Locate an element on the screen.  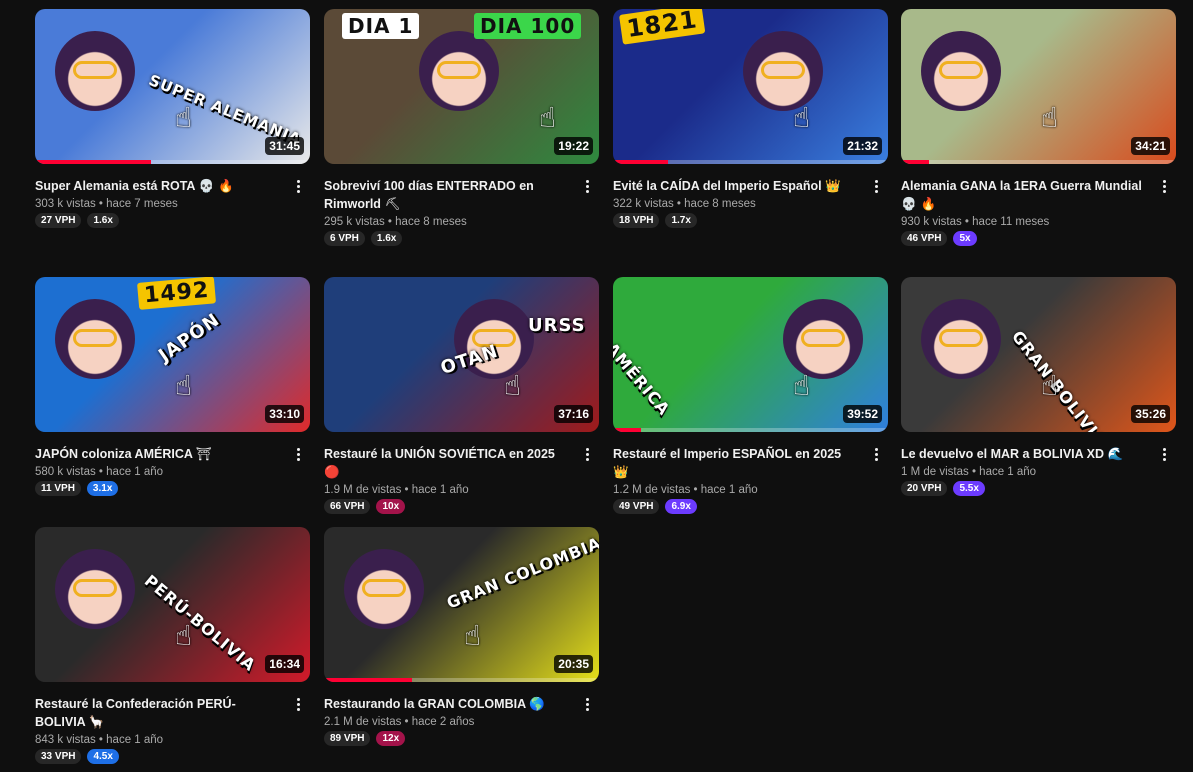
outlier-ratio-badge: 3.1x is located at coordinates (102, 488).